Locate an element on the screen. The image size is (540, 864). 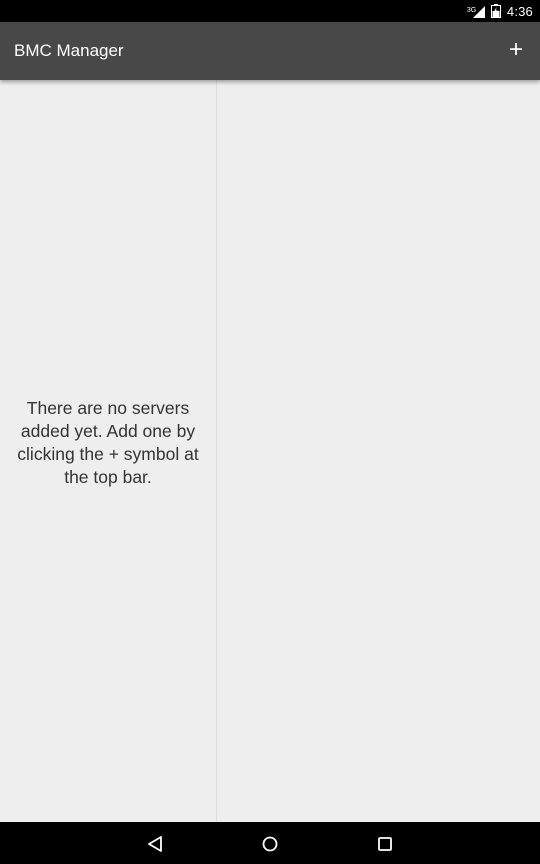
status-icons: 3G 4:36 is located at coordinates (500, 11).